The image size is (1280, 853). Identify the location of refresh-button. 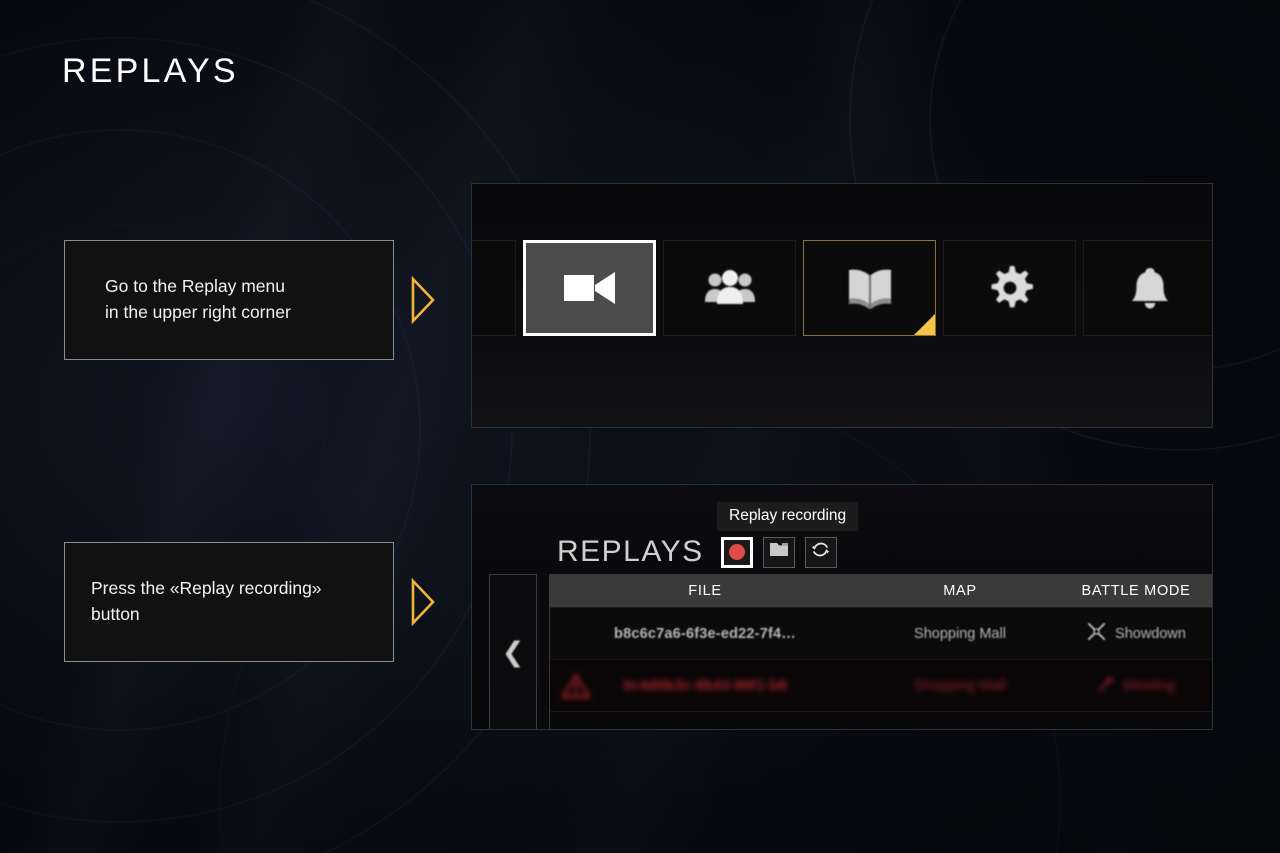
(820, 552).